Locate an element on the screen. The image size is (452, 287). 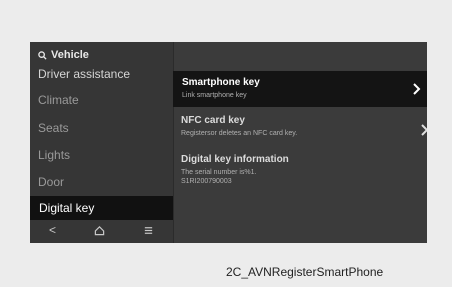
sidebar-item-lights: Lights is located at coordinates (54, 155).